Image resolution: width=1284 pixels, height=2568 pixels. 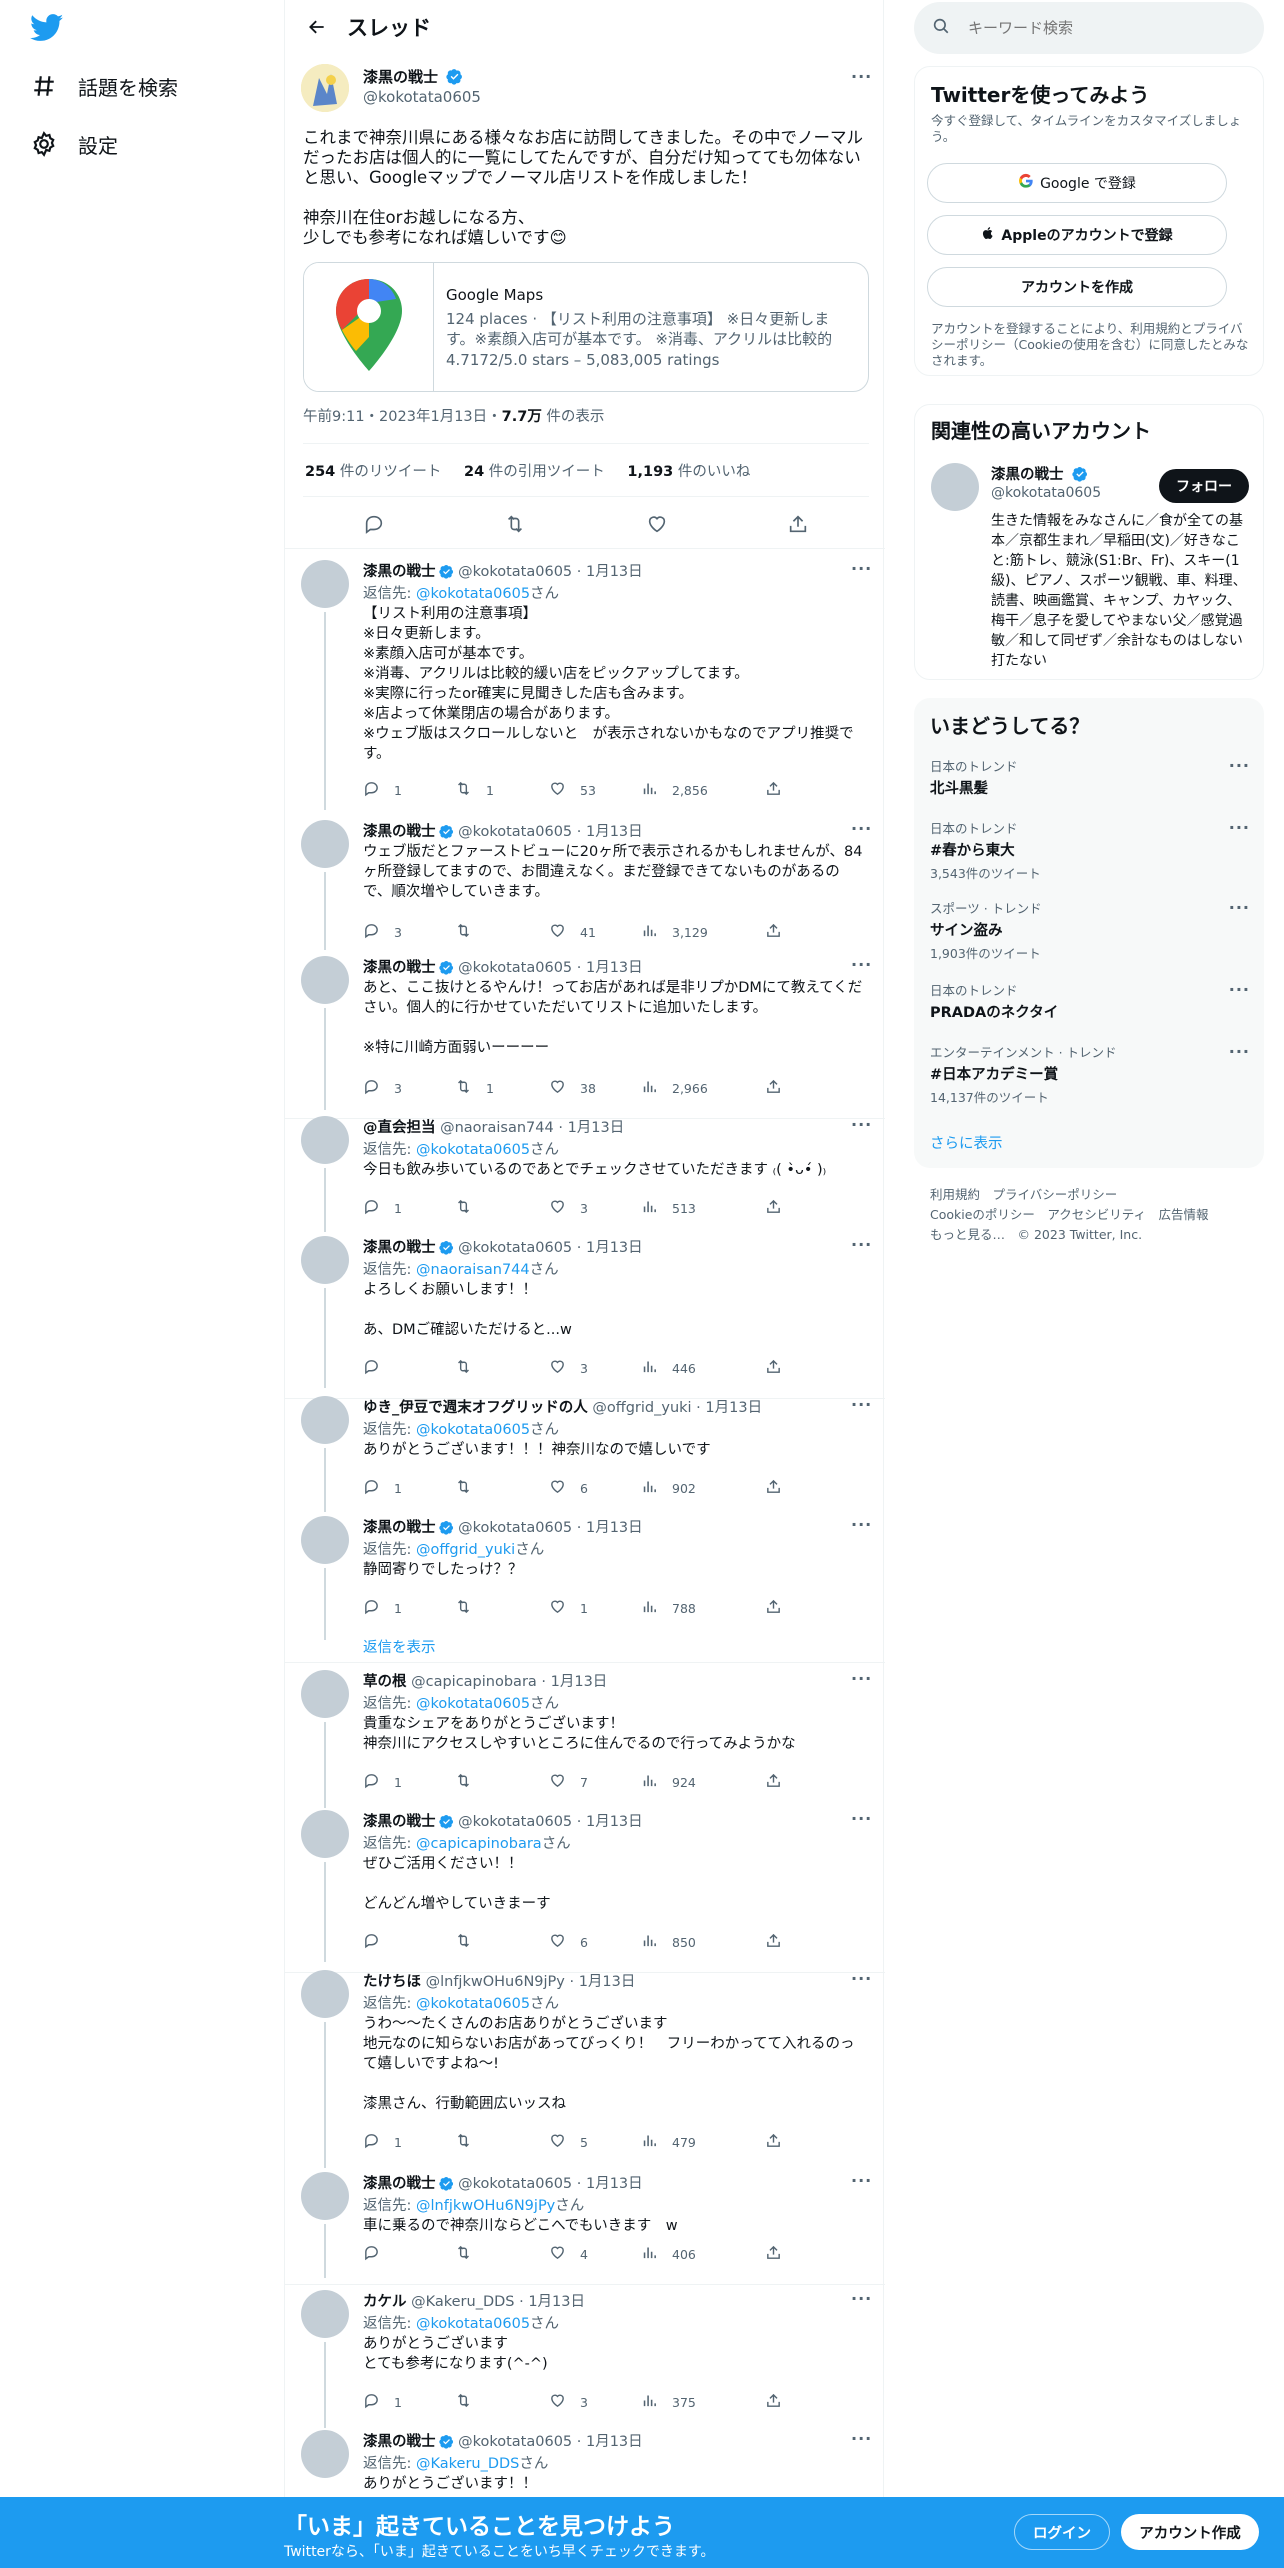 I want to click on like-button: 5, so click(x=568, y=2142).